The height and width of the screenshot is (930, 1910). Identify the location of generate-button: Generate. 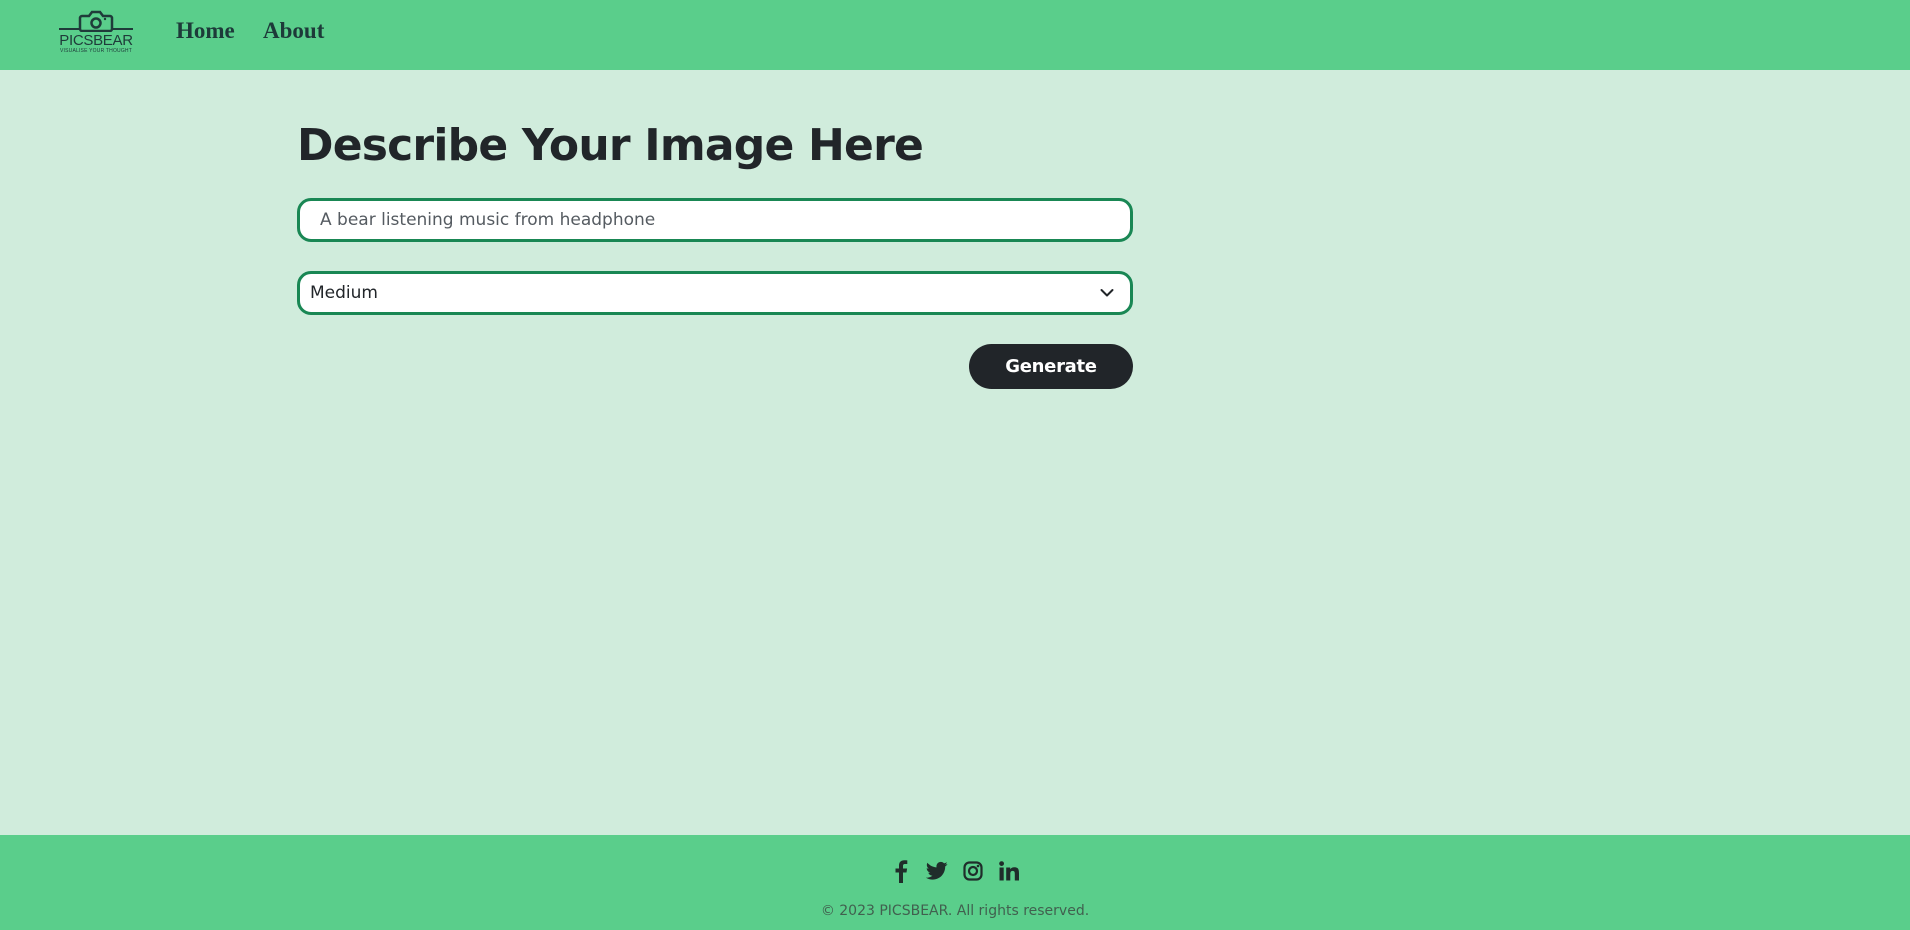
(1051, 366).